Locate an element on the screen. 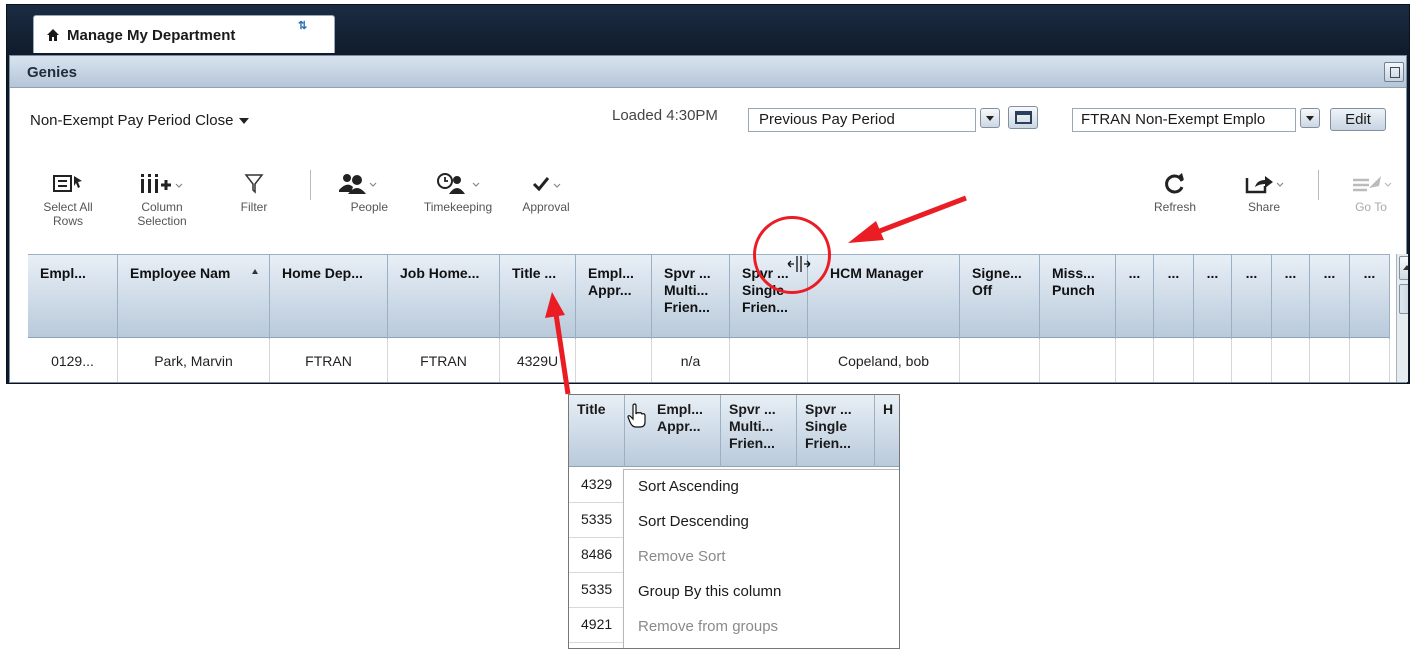  menu-item: Remove Sort is located at coordinates (682, 556).